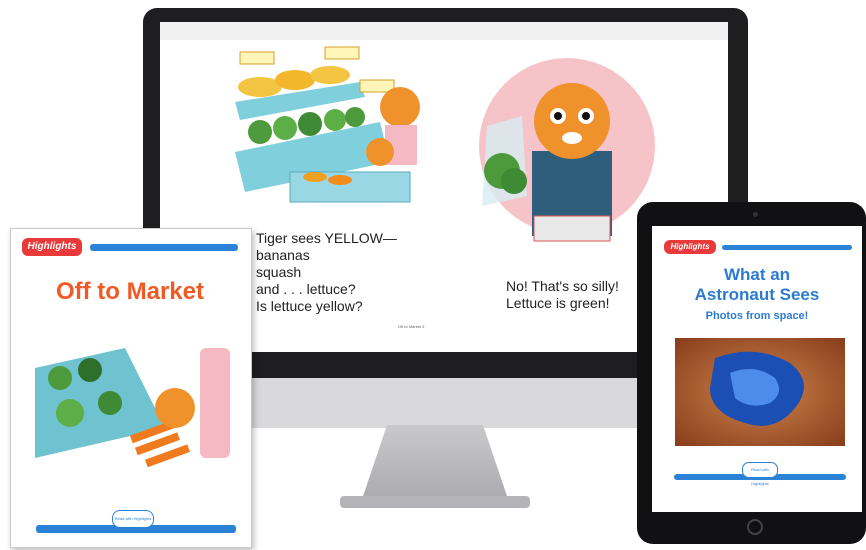  Describe the element at coordinates (760, 392) in the screenshot. I see `space-photo` at that location.